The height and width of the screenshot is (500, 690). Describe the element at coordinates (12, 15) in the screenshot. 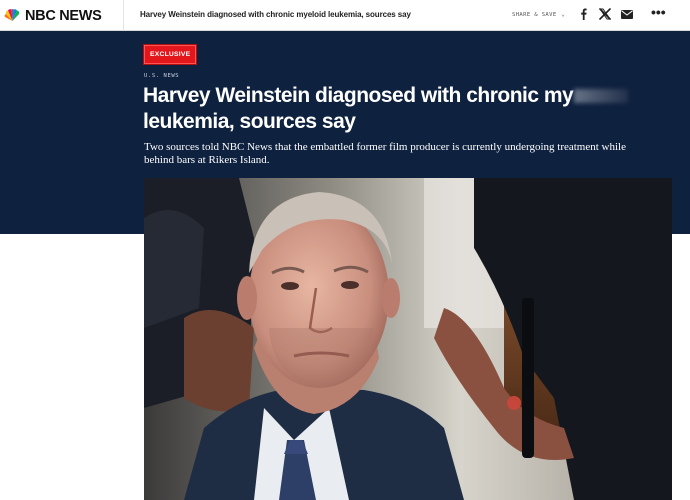

I see `nbc-peacock-icon` at that location.